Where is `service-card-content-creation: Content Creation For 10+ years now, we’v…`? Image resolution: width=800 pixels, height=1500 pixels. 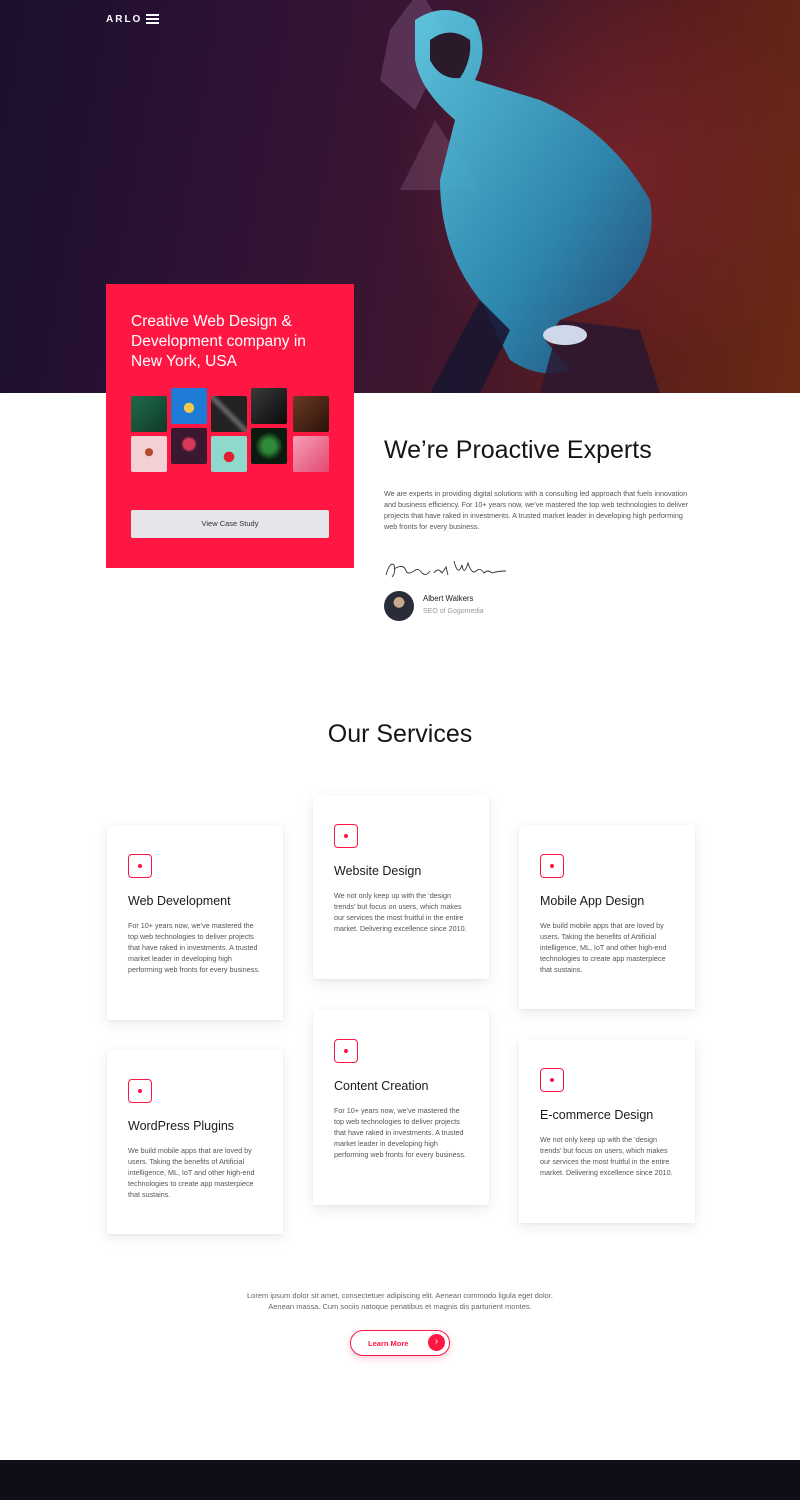 service-card-content-creation: Content Creation For 10+ years now, we’v… is located at coordinates (401, 1107).